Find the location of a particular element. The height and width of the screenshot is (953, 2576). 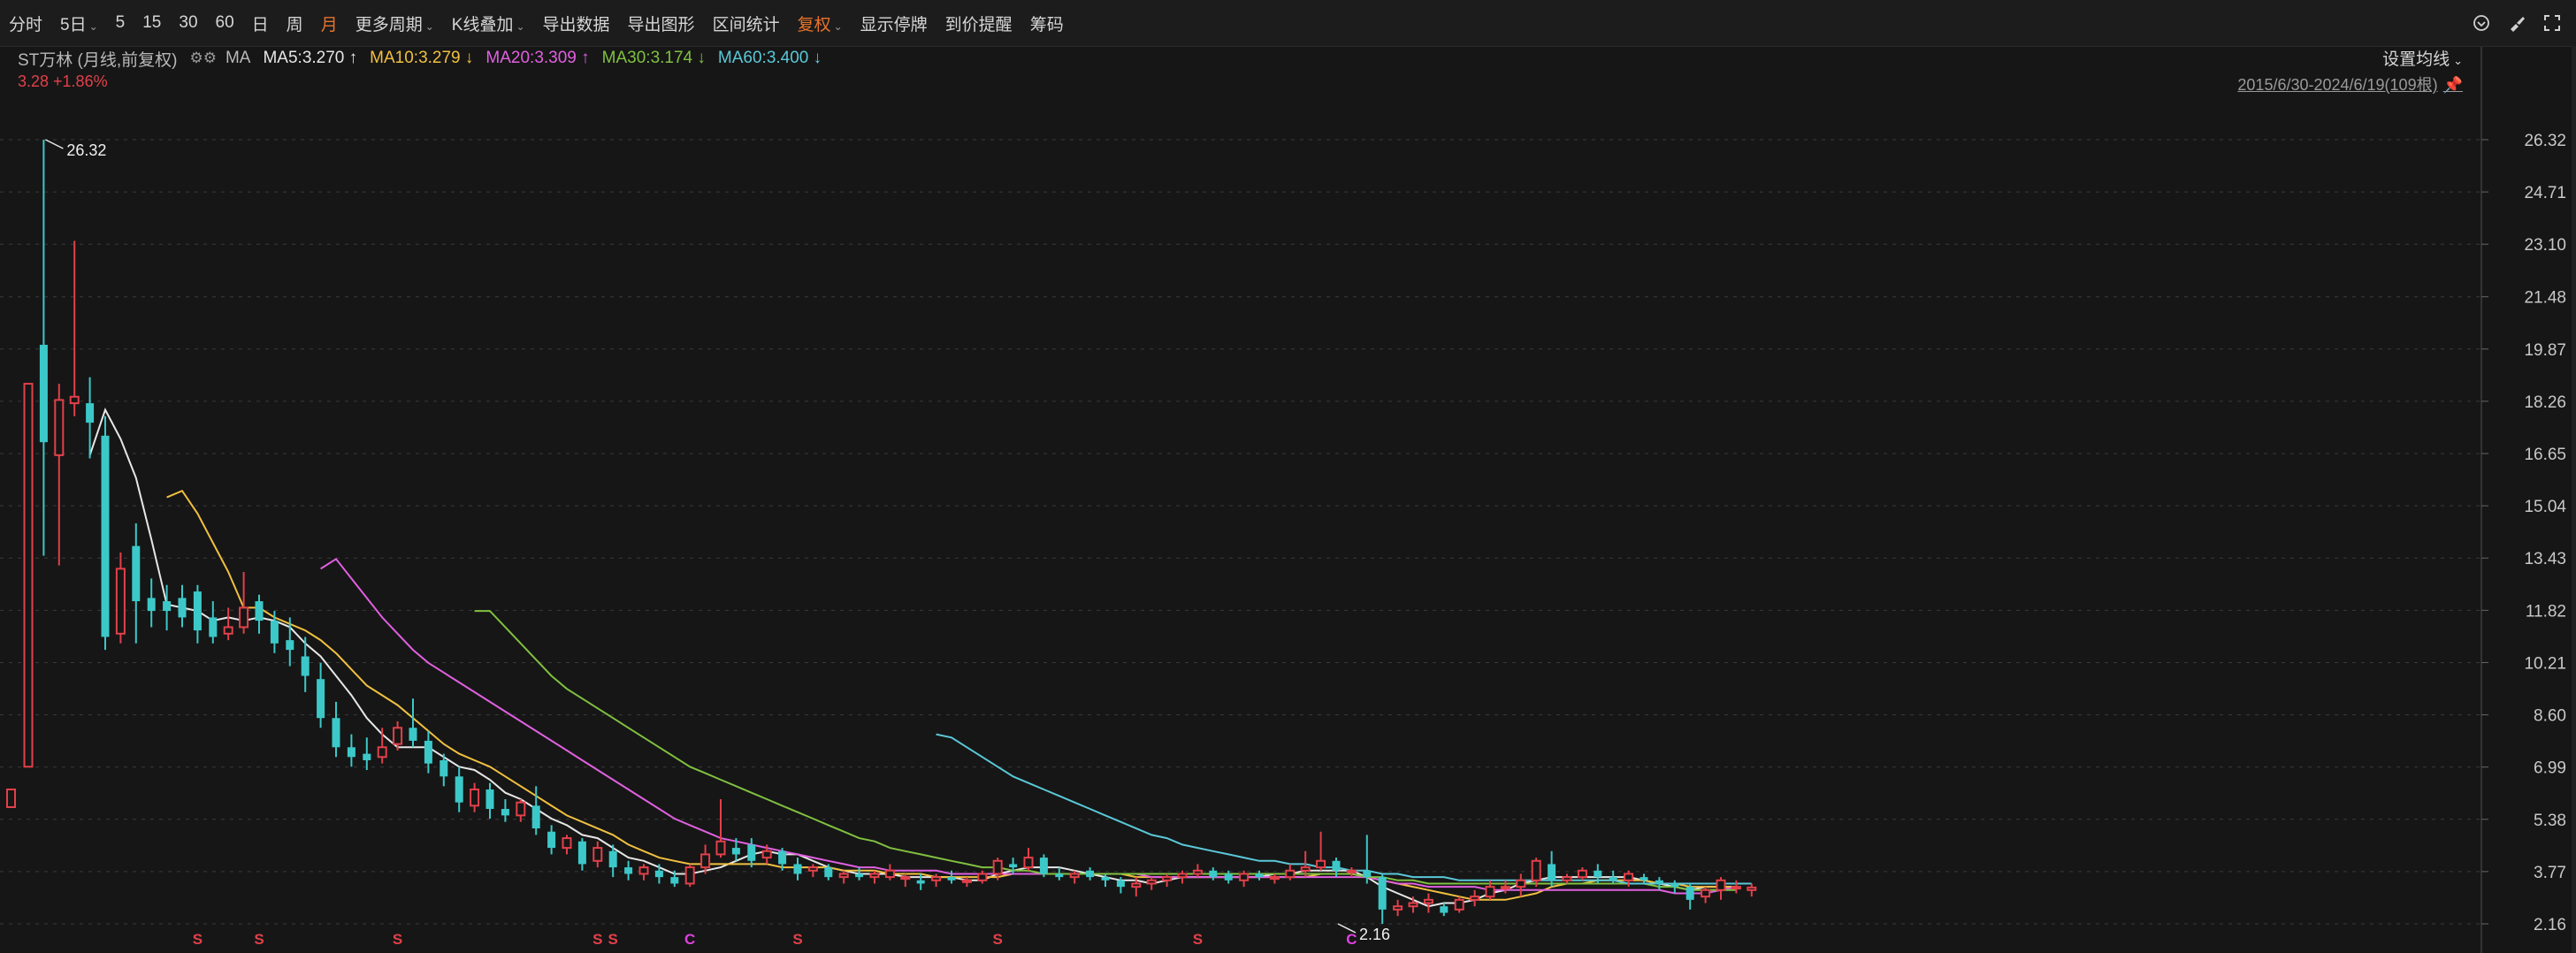

period-tab-17: 筹码 is located at coordinates (1047, 23).